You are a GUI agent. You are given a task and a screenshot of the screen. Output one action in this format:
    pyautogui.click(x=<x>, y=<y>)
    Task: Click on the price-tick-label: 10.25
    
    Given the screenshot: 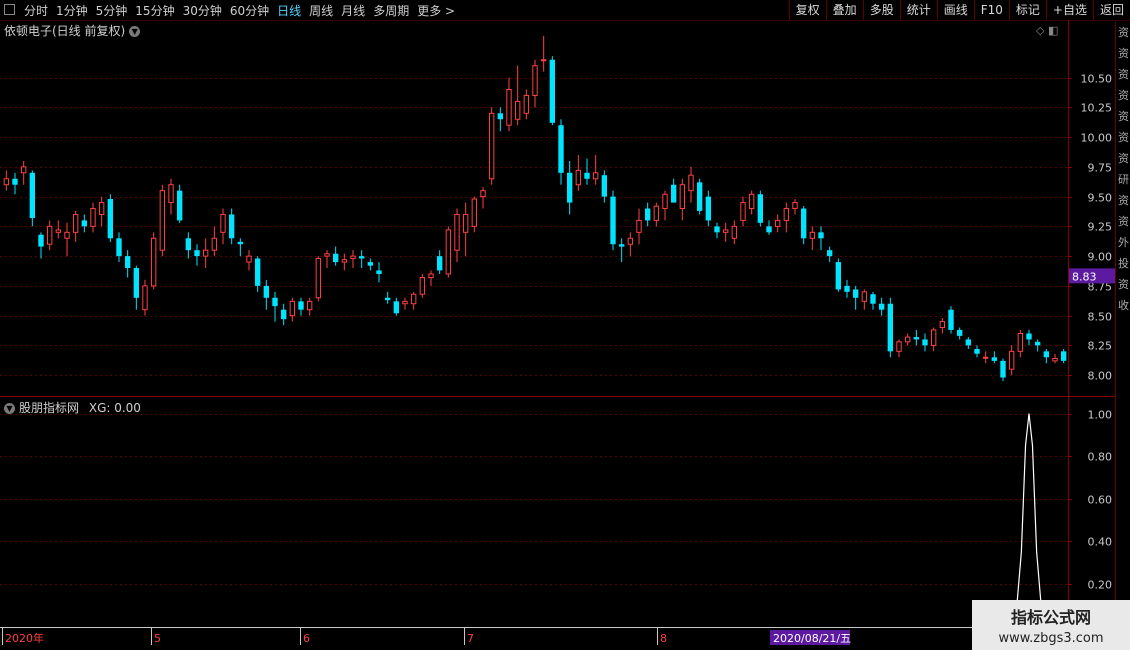 What is the action you would take?
    pyautogui.click(x=1097, y=108)
    